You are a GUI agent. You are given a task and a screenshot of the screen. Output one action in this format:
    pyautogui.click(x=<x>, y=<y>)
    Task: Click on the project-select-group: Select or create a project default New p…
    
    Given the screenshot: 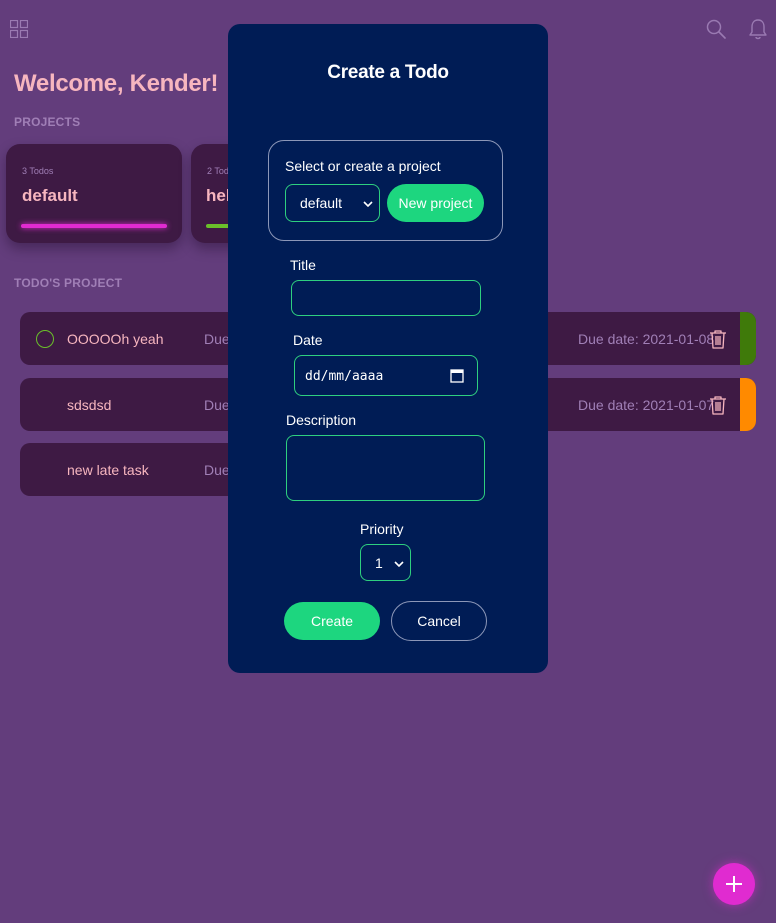 What is the action you would take?
    pyautogui.click(x=385, y=190)
    